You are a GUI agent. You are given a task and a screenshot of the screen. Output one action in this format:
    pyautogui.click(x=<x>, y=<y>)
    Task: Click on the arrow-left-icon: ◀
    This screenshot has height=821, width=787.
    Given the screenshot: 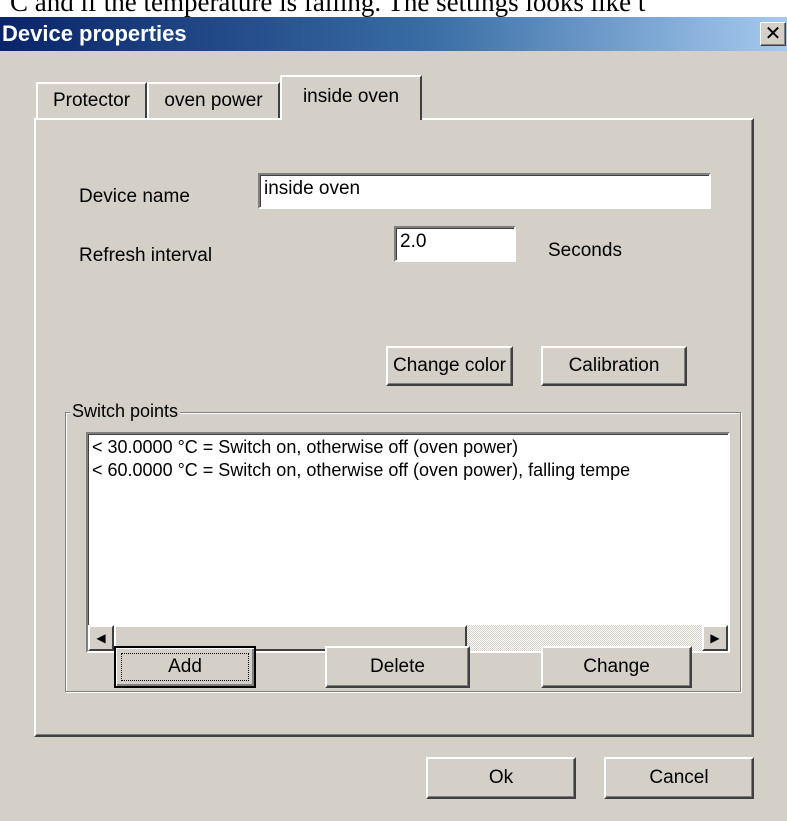 What is the action you would take?
    pyautogui.click(x=101, y=638)
    